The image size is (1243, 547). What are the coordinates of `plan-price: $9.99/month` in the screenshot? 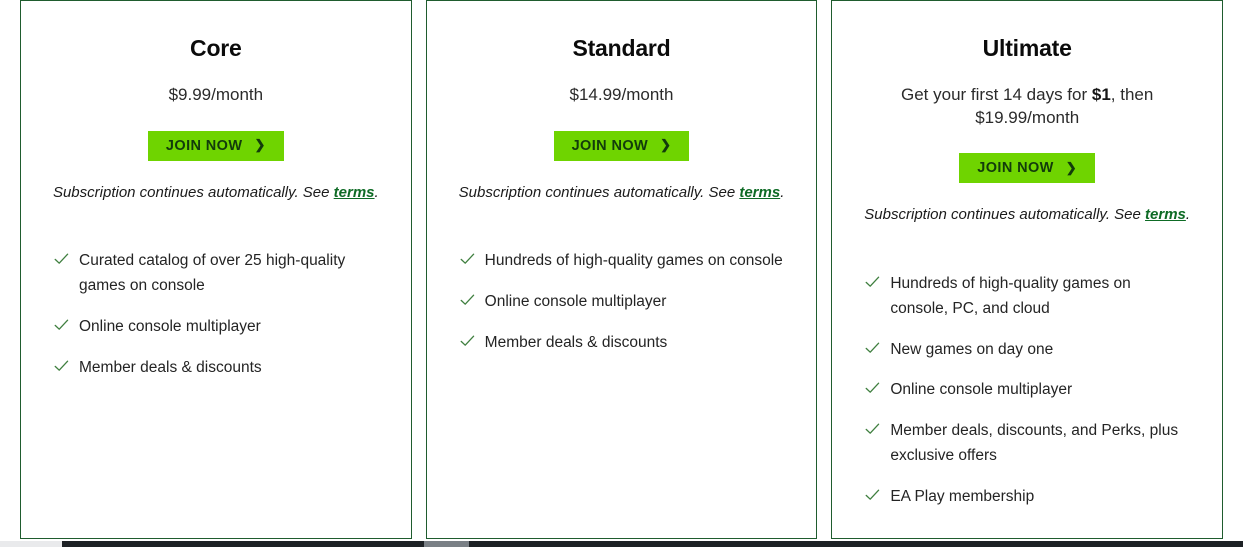 It's located at (216, 94).